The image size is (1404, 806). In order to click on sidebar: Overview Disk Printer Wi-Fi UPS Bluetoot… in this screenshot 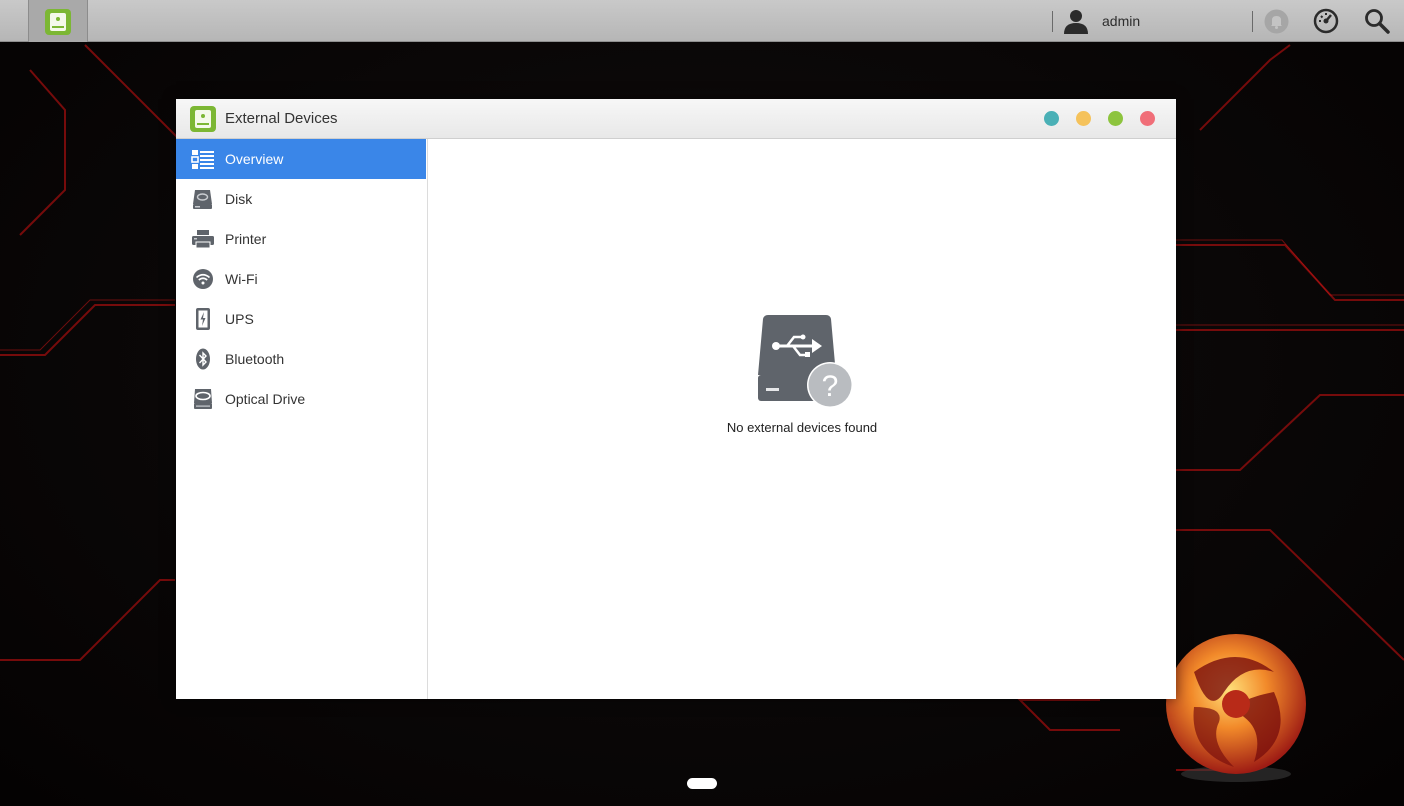, I will do `click(302, 419)`.